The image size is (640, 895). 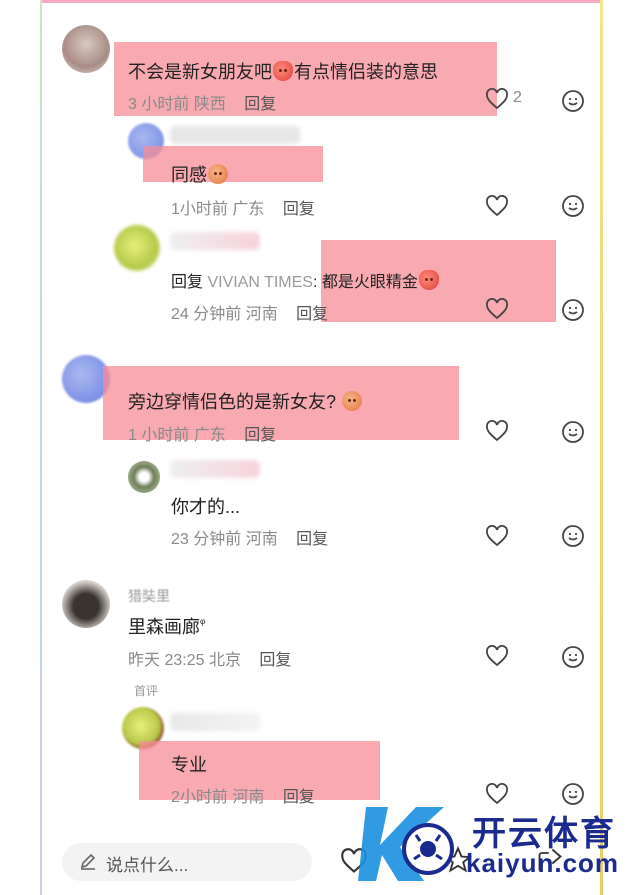 I want to click on pen-icon, so click(x=88, y=861).